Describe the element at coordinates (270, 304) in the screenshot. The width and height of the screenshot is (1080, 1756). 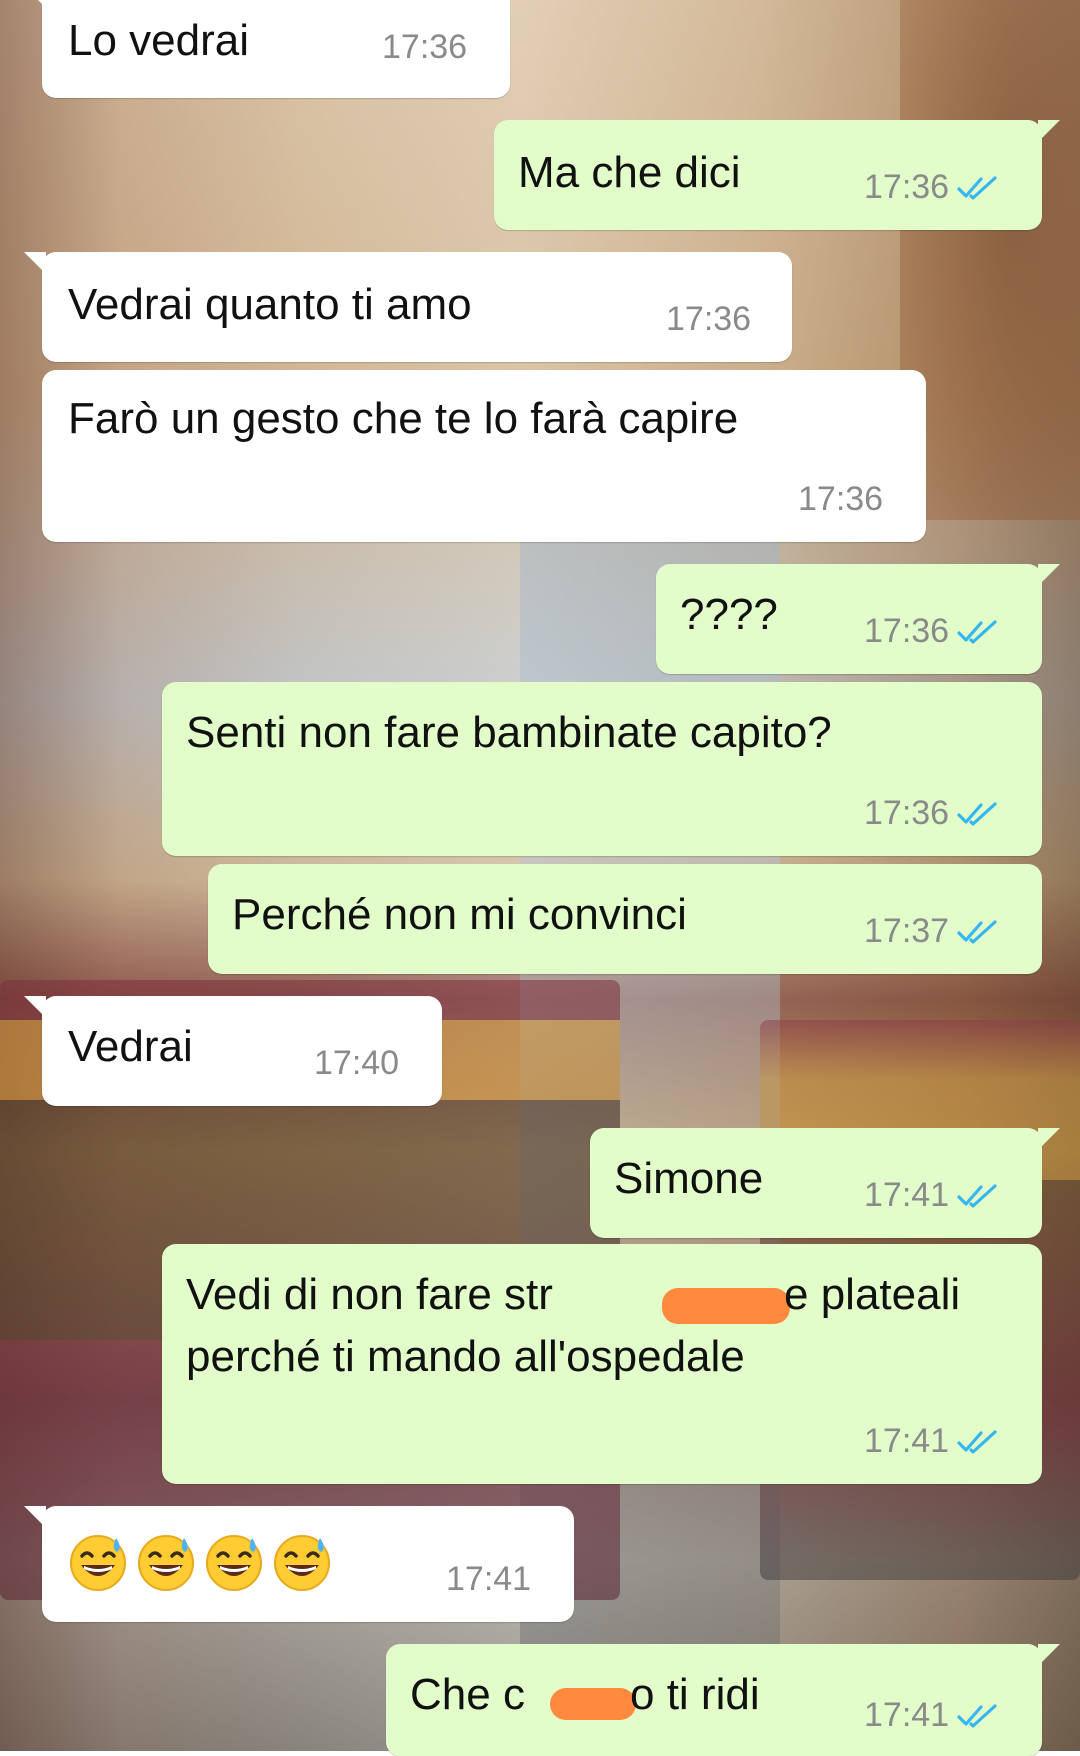
I see `message-text: Vedrai quanto ti amo` at that location.